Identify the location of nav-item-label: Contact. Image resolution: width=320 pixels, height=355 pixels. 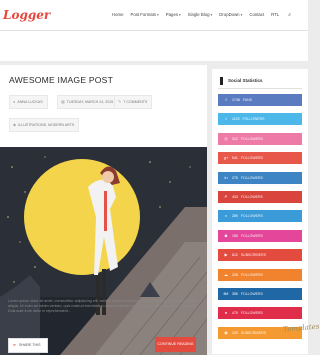
(257, 14).